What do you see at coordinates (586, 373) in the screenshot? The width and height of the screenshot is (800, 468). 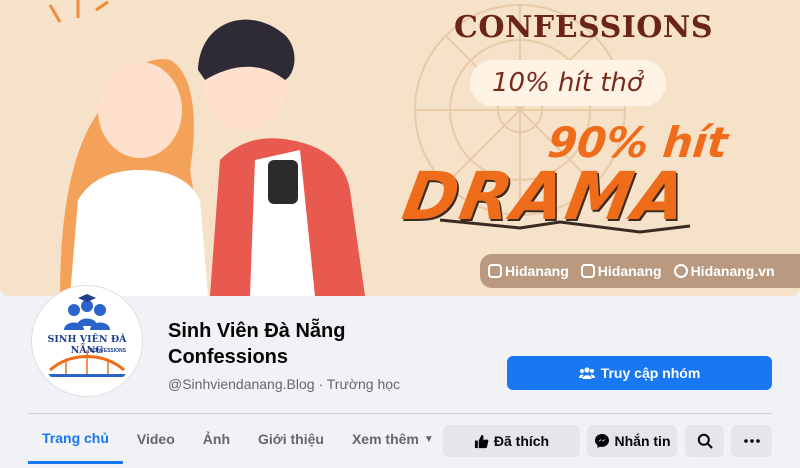 I see `group-icon` at bounding box center [586, 373].